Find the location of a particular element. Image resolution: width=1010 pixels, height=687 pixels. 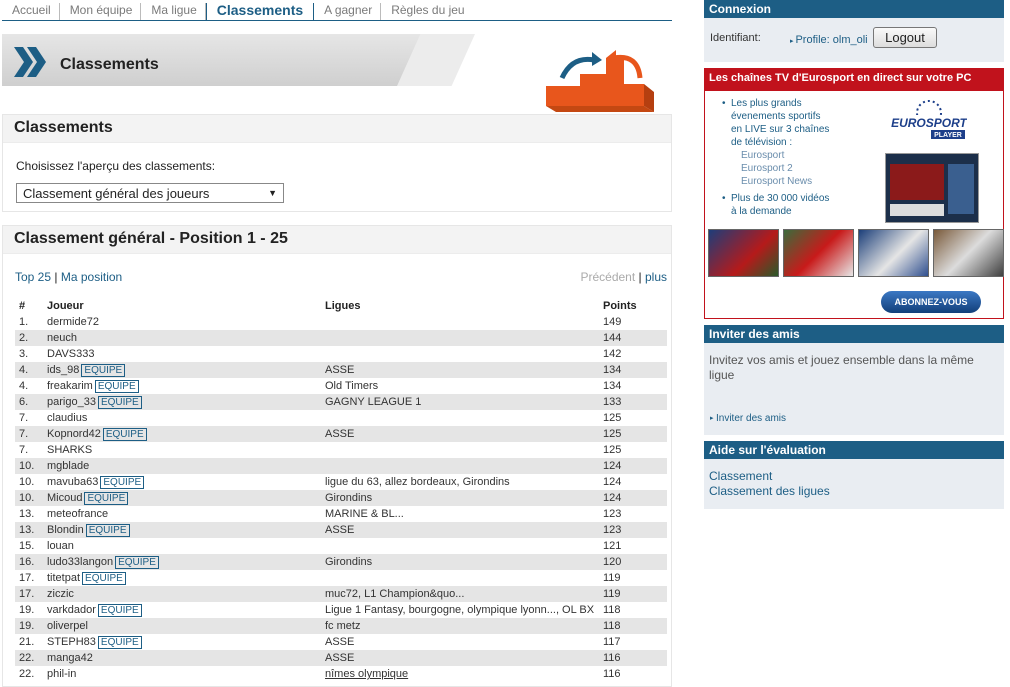

nav-regles: Règles du jeu is located at coordinates (426, 11).